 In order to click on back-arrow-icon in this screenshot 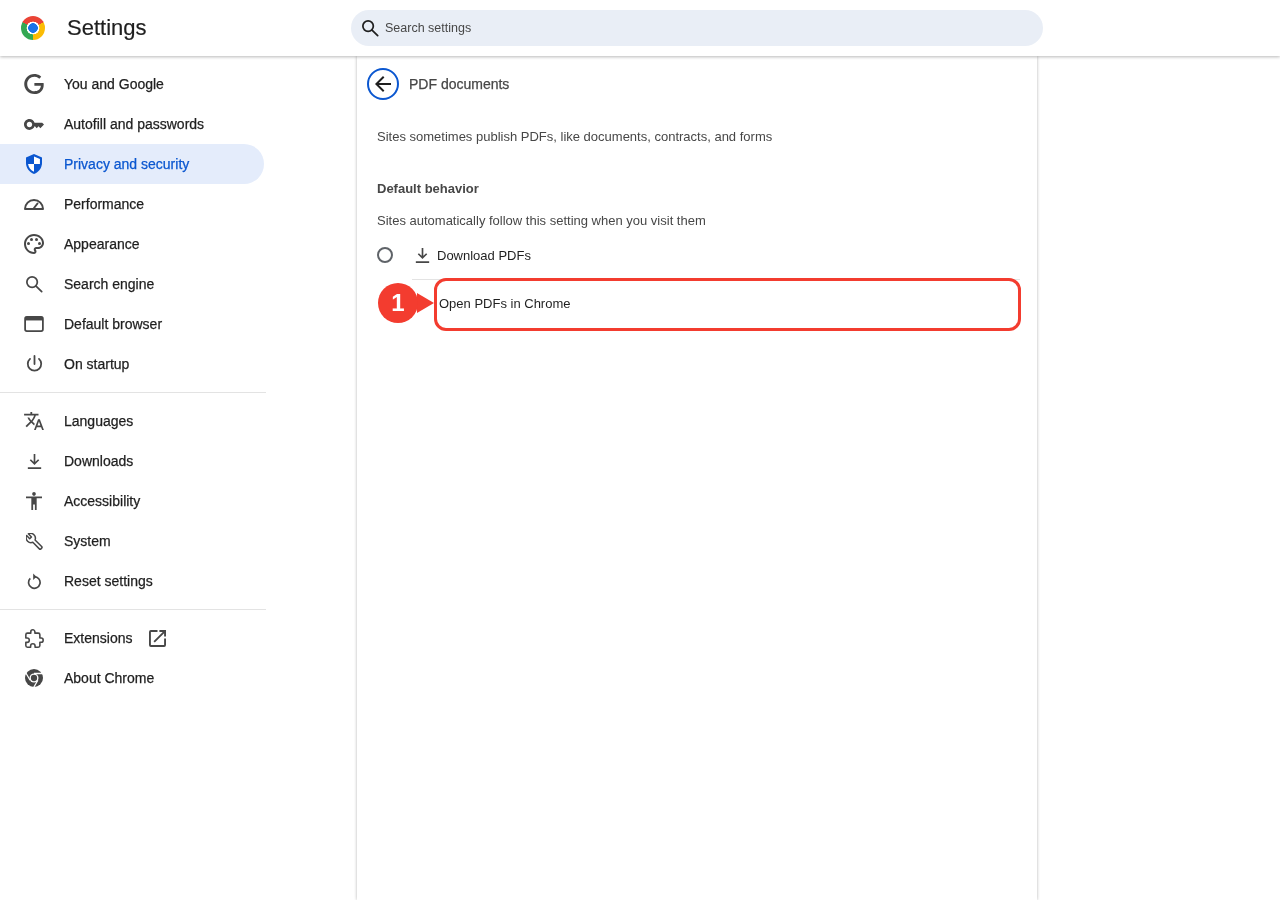, I will do `click(383, 84)`.